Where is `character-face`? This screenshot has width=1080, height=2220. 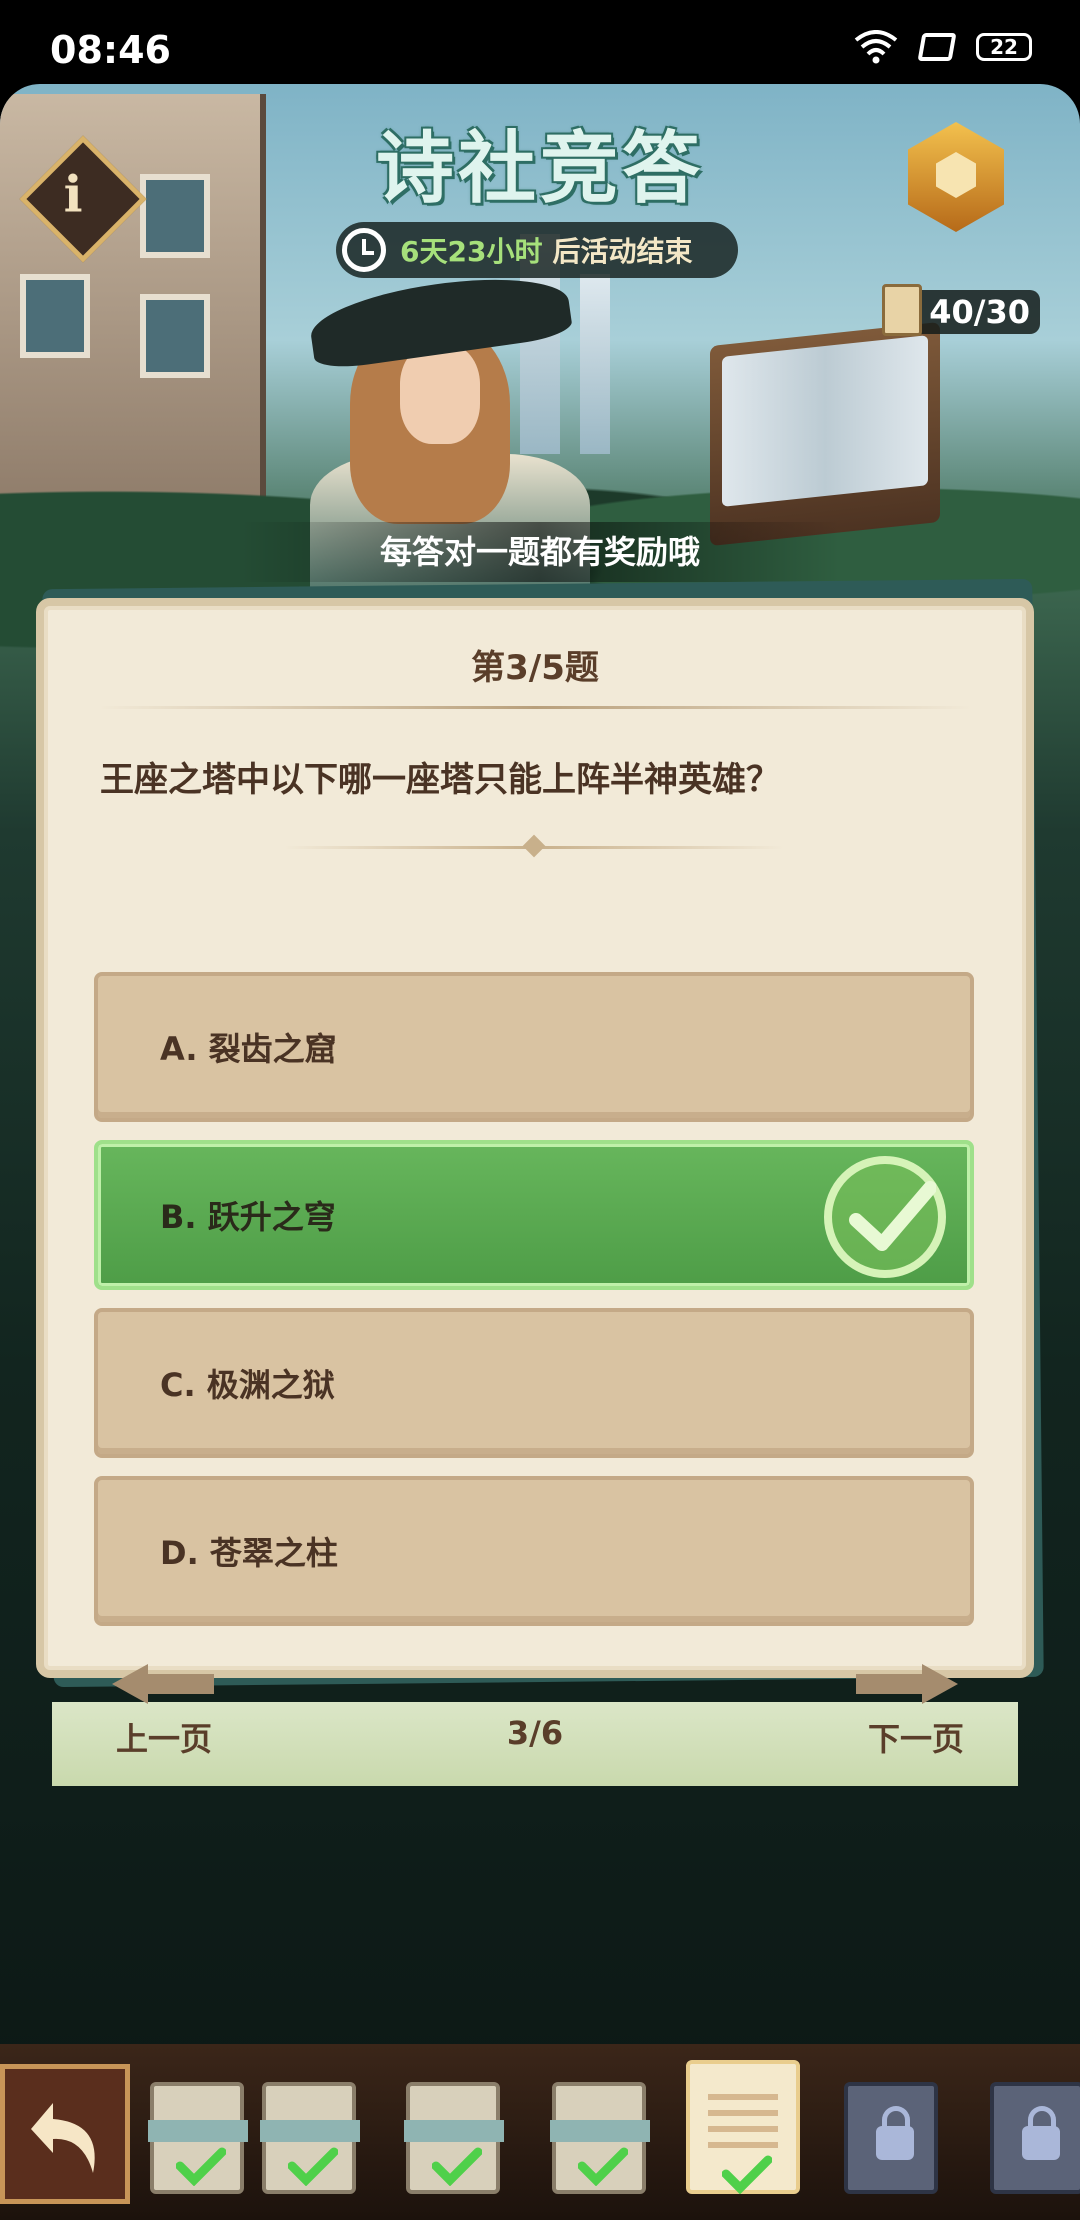 character-face is located at coordinates (440, 394).